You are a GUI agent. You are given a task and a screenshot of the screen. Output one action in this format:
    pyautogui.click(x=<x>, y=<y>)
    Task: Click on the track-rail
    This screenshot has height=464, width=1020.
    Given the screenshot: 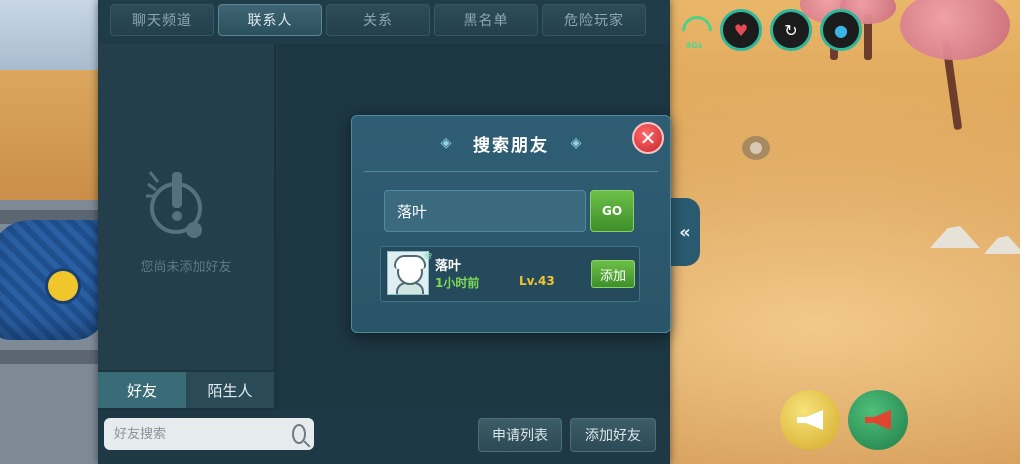 What is the action you would take?
    pyautogui.click(x=50, y=357)
    